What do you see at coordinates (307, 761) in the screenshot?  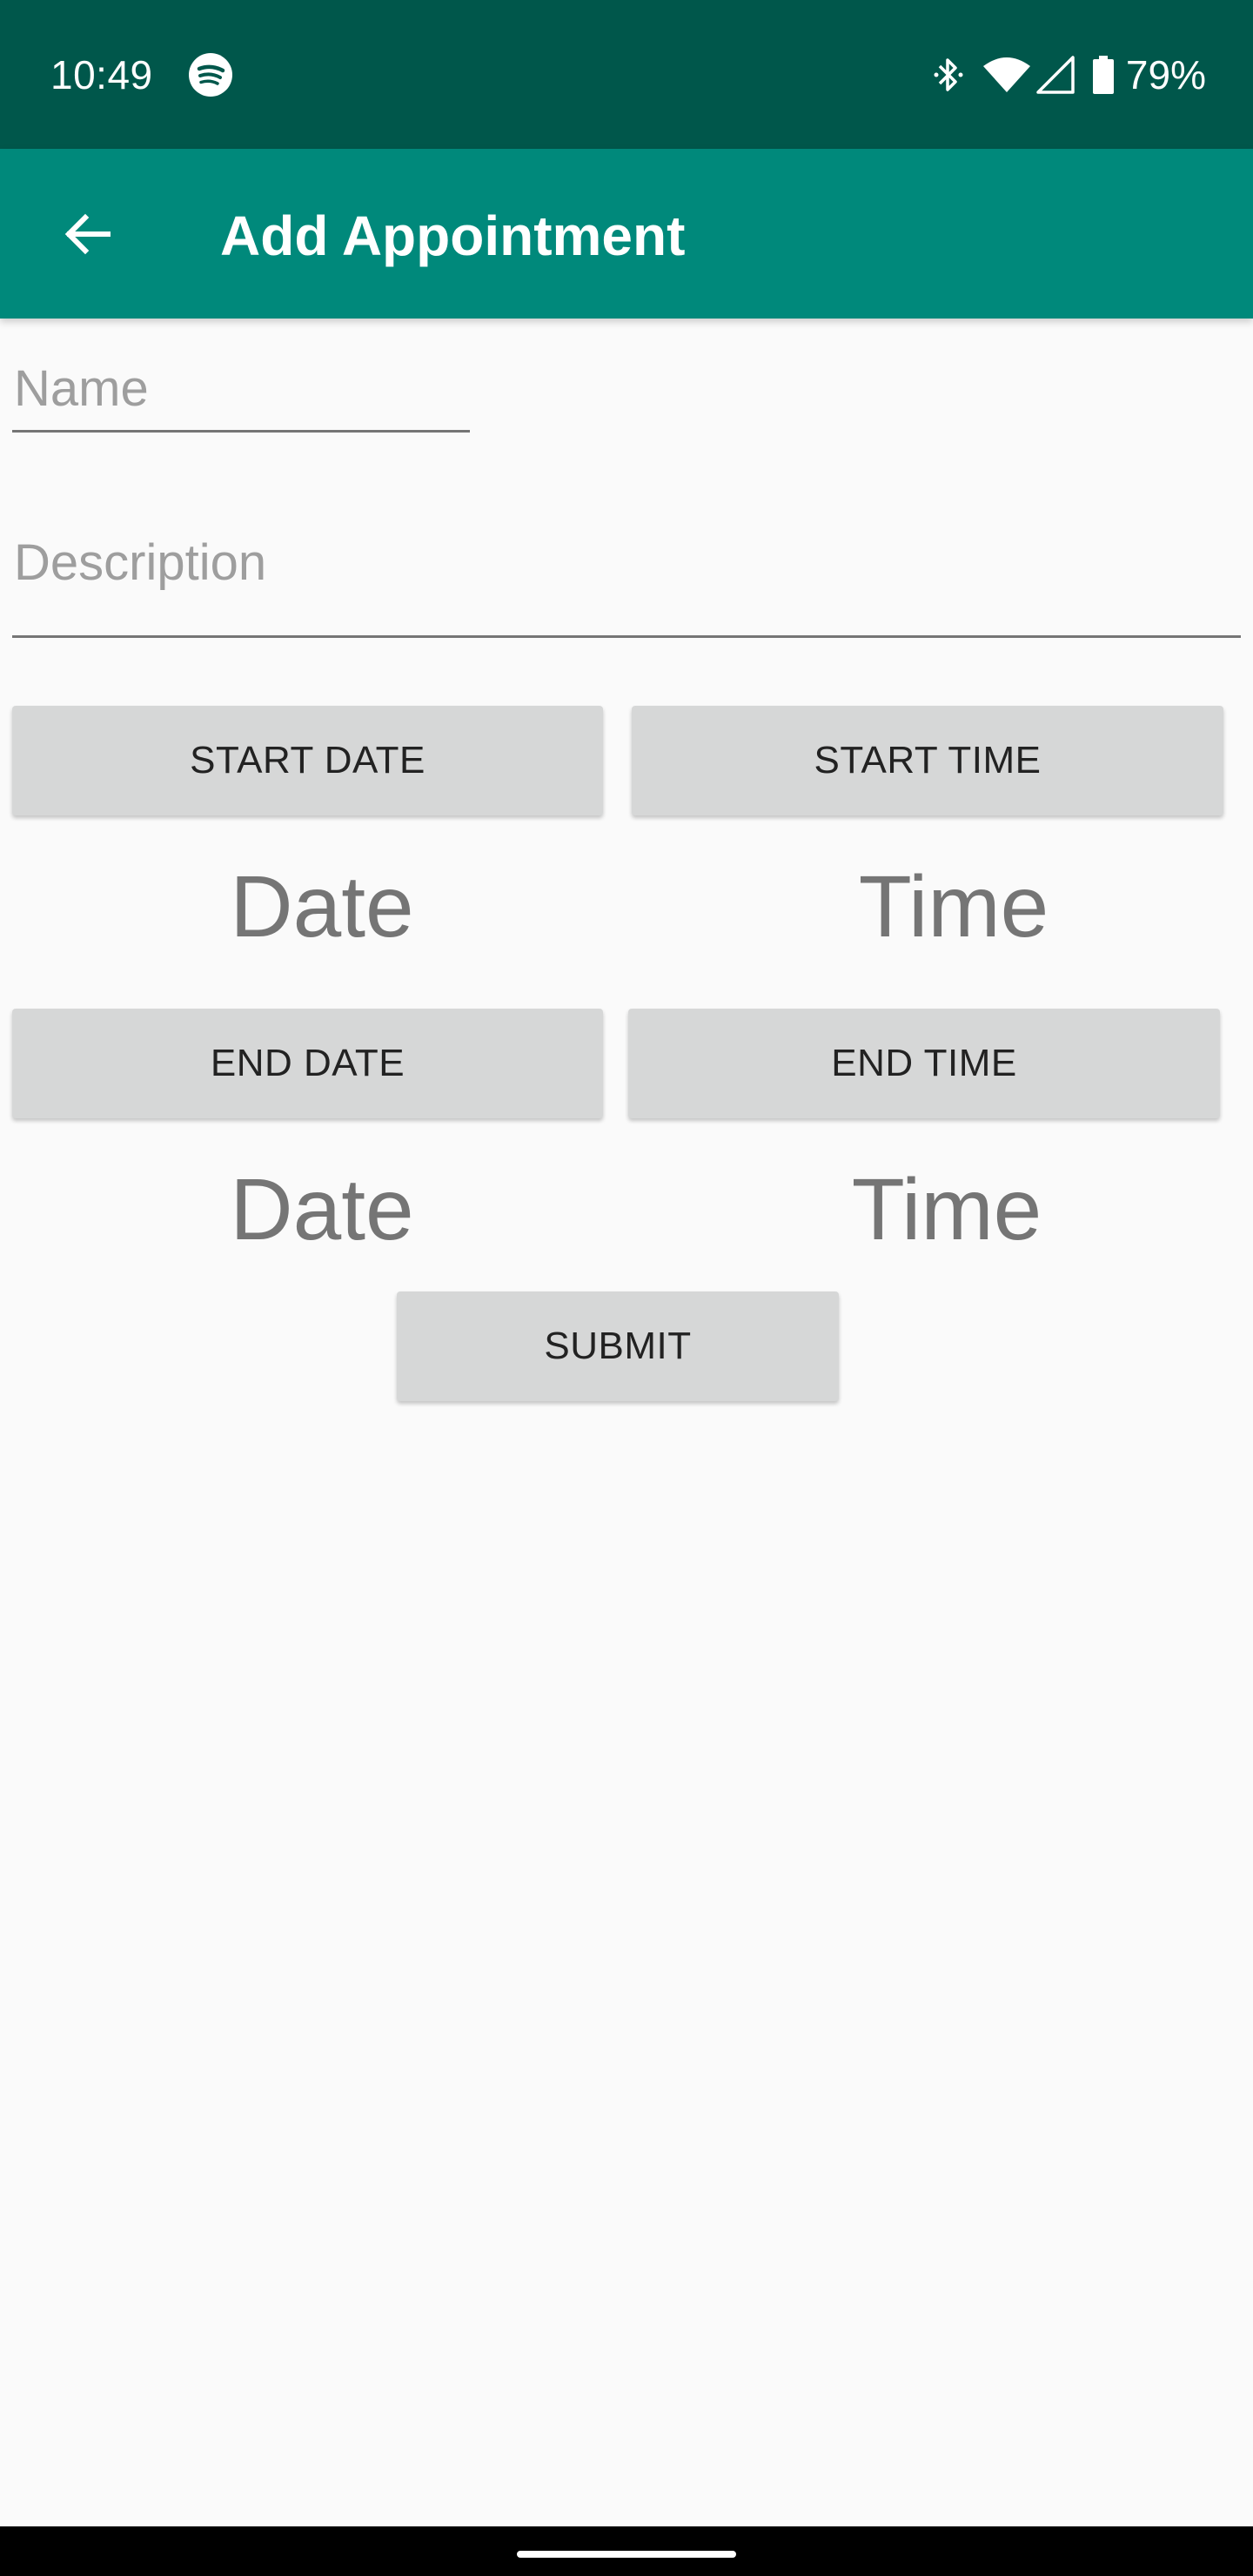 I see `start-date-button: START DATE` at bounding box center [307, 761].